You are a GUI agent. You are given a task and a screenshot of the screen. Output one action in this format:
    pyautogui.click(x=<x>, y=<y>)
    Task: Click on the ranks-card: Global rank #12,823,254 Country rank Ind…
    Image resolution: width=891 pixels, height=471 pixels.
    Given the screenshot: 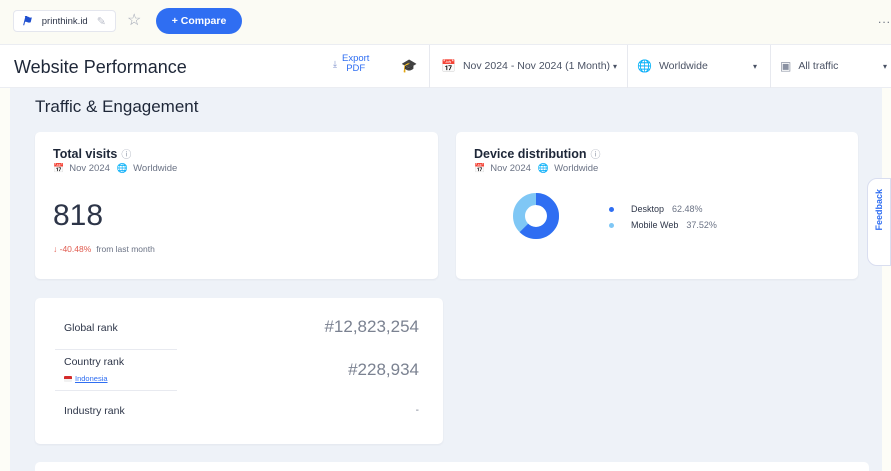 What is the action you would take?
    pyautogui.click(x=239, y=371)
    